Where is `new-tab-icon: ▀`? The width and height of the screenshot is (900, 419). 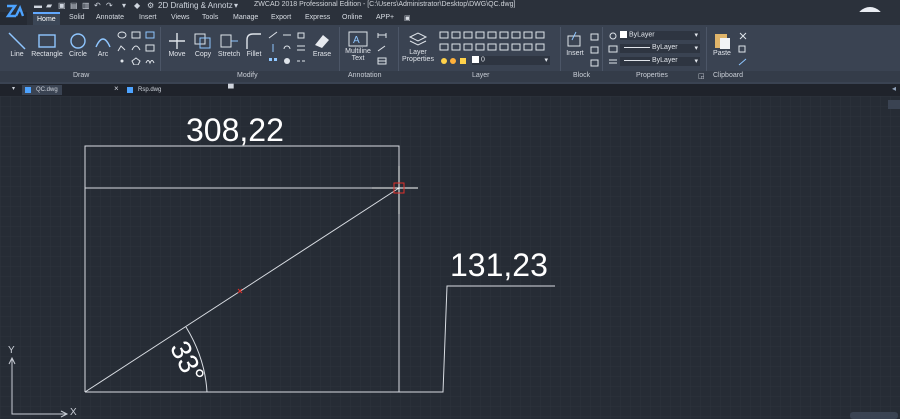 new-tab-icon: ▀ is located at coordinates (231, 88).